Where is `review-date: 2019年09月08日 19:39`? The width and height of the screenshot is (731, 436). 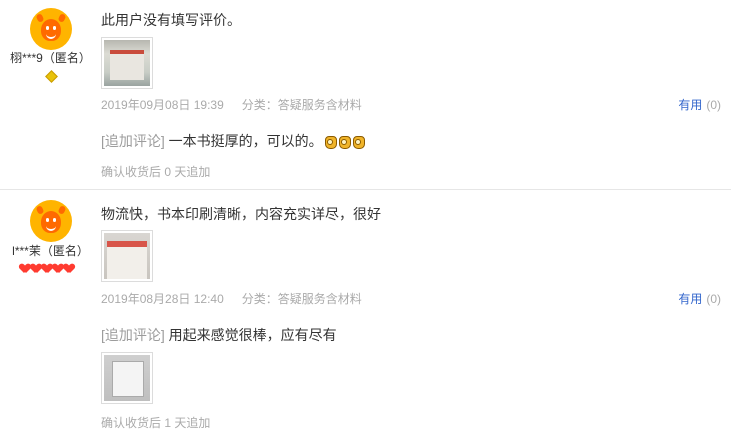 review-date: 2019年09月08日 19:39 is located at coordinates (162, 105).